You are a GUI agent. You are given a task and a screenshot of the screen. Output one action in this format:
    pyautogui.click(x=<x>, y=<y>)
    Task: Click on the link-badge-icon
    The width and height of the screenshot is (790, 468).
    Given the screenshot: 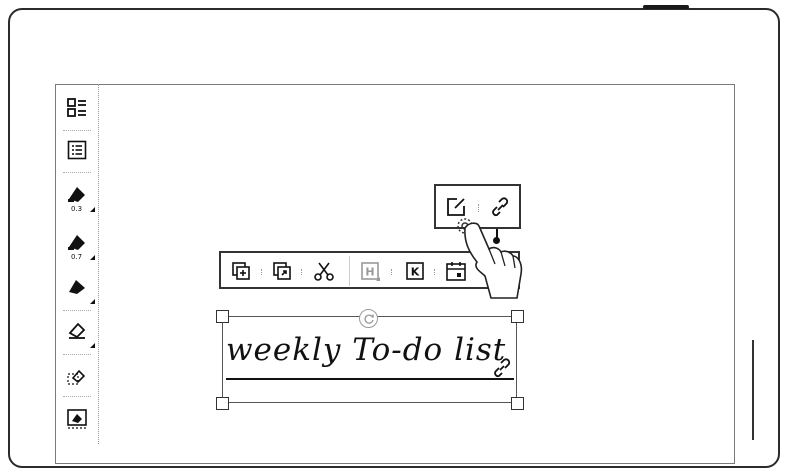 What is the action you would take?
    pyautogui.click(x=502, y=368)
    